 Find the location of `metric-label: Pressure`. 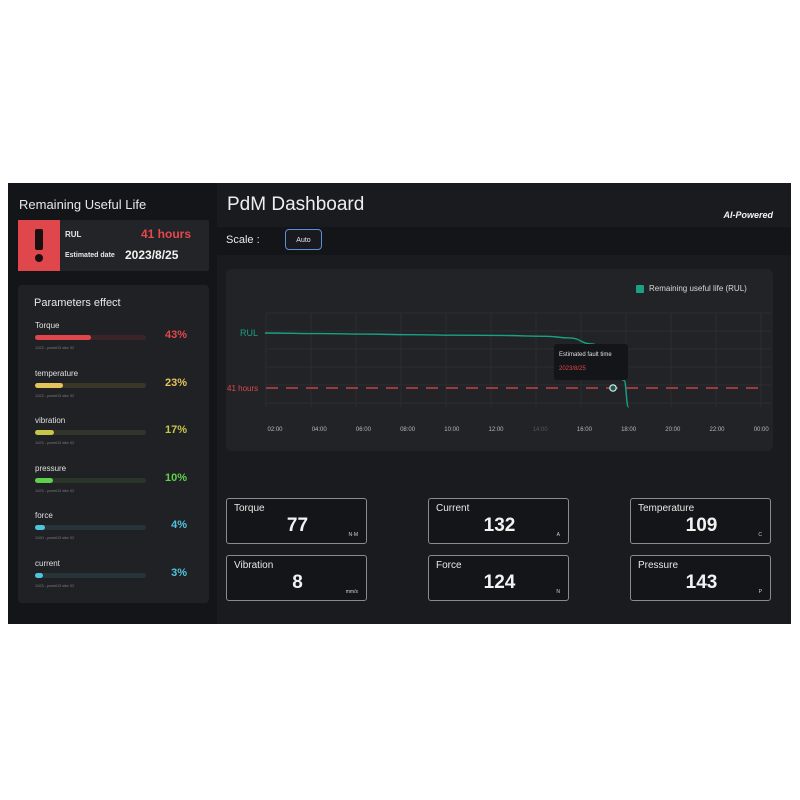

metric-label: Pressure is located at coordinates (658, 565).